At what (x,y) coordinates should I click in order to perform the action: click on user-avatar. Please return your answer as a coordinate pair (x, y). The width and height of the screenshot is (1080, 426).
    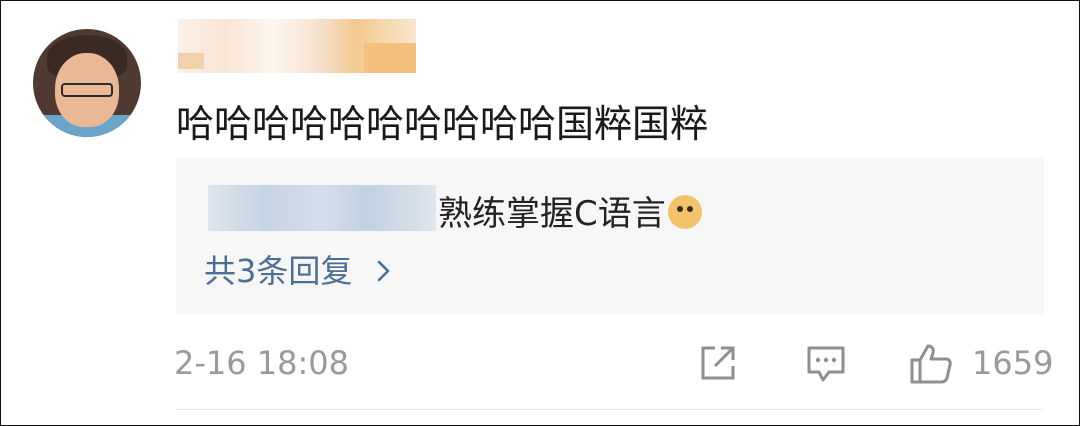
    Looking at the image, I should click on (87, 83).